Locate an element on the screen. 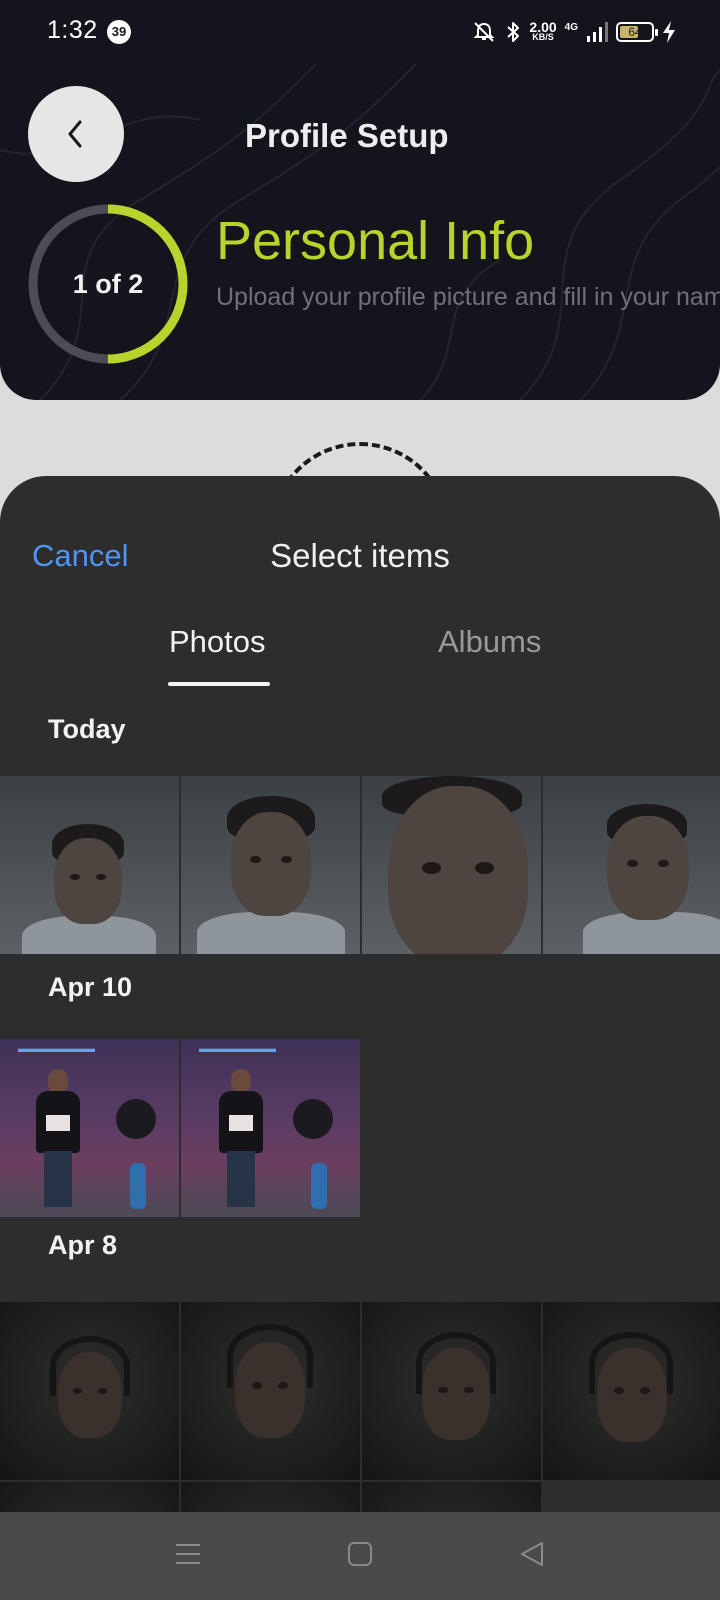 This screenshot has width=720, height=1600. network-speed: 2.00 KB/S is located at coordinates (543, 30).